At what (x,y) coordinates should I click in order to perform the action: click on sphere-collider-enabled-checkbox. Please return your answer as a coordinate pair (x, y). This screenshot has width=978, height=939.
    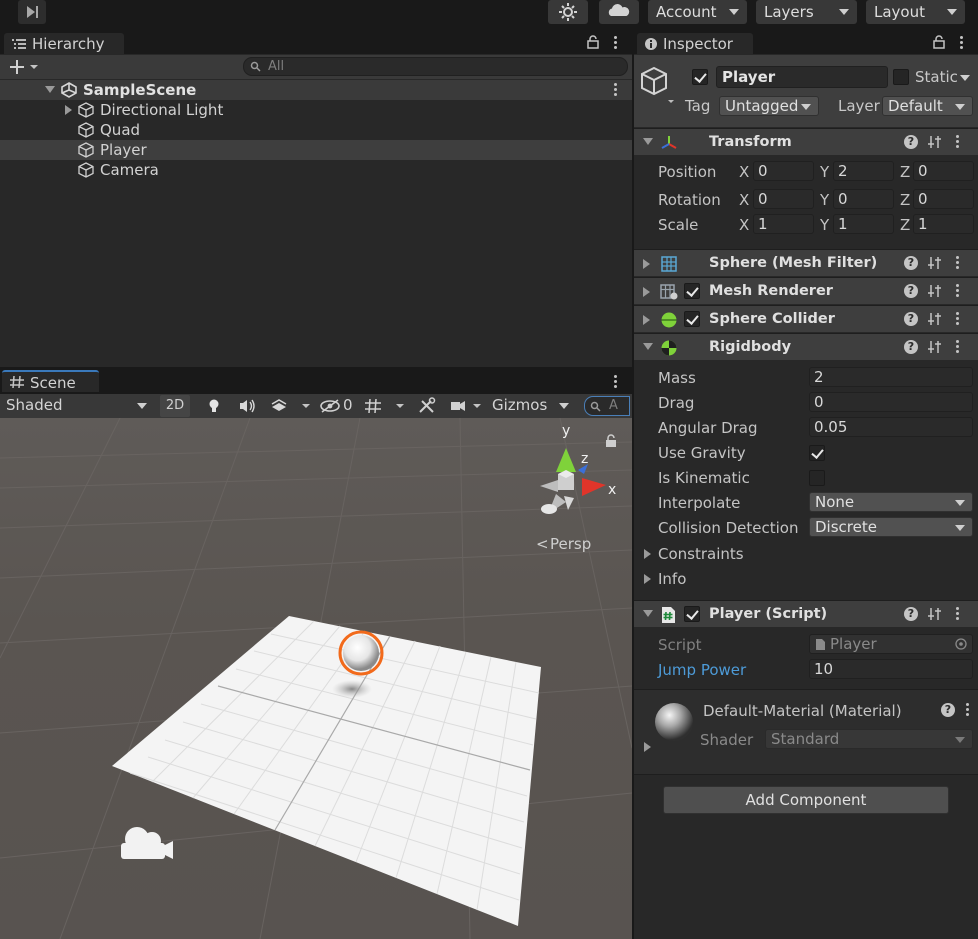
    Looking at the image, I should click on (692, 319).